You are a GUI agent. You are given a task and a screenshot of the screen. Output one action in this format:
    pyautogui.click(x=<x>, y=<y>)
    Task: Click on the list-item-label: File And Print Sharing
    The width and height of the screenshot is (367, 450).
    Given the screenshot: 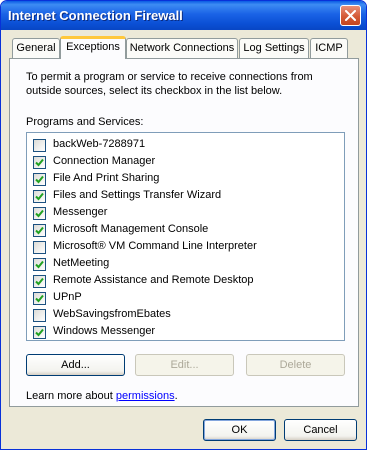 What is the action you would take?
    pyautogui.click(x=106, y=178)
    